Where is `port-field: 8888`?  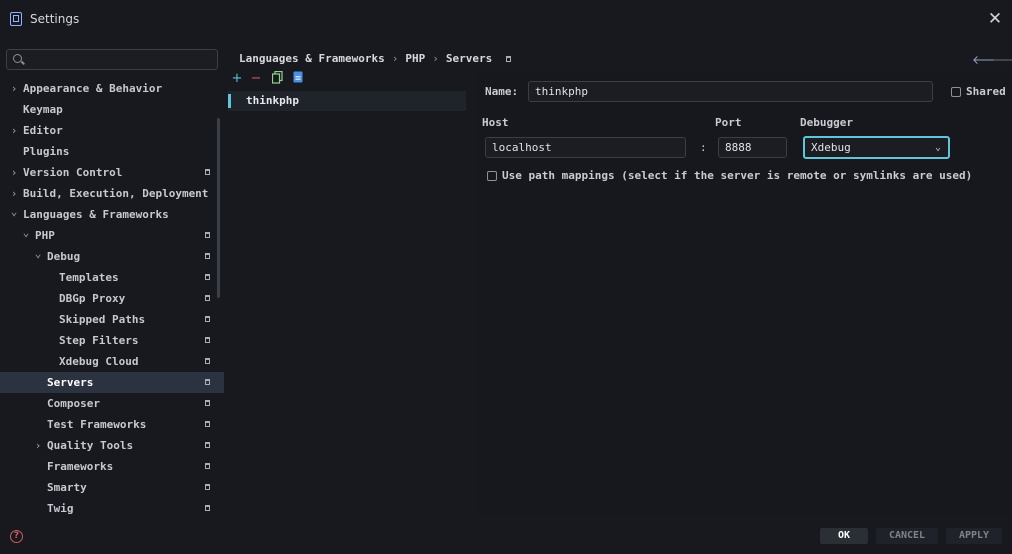
port-field: 8888 is located at coordinates (752, 147).